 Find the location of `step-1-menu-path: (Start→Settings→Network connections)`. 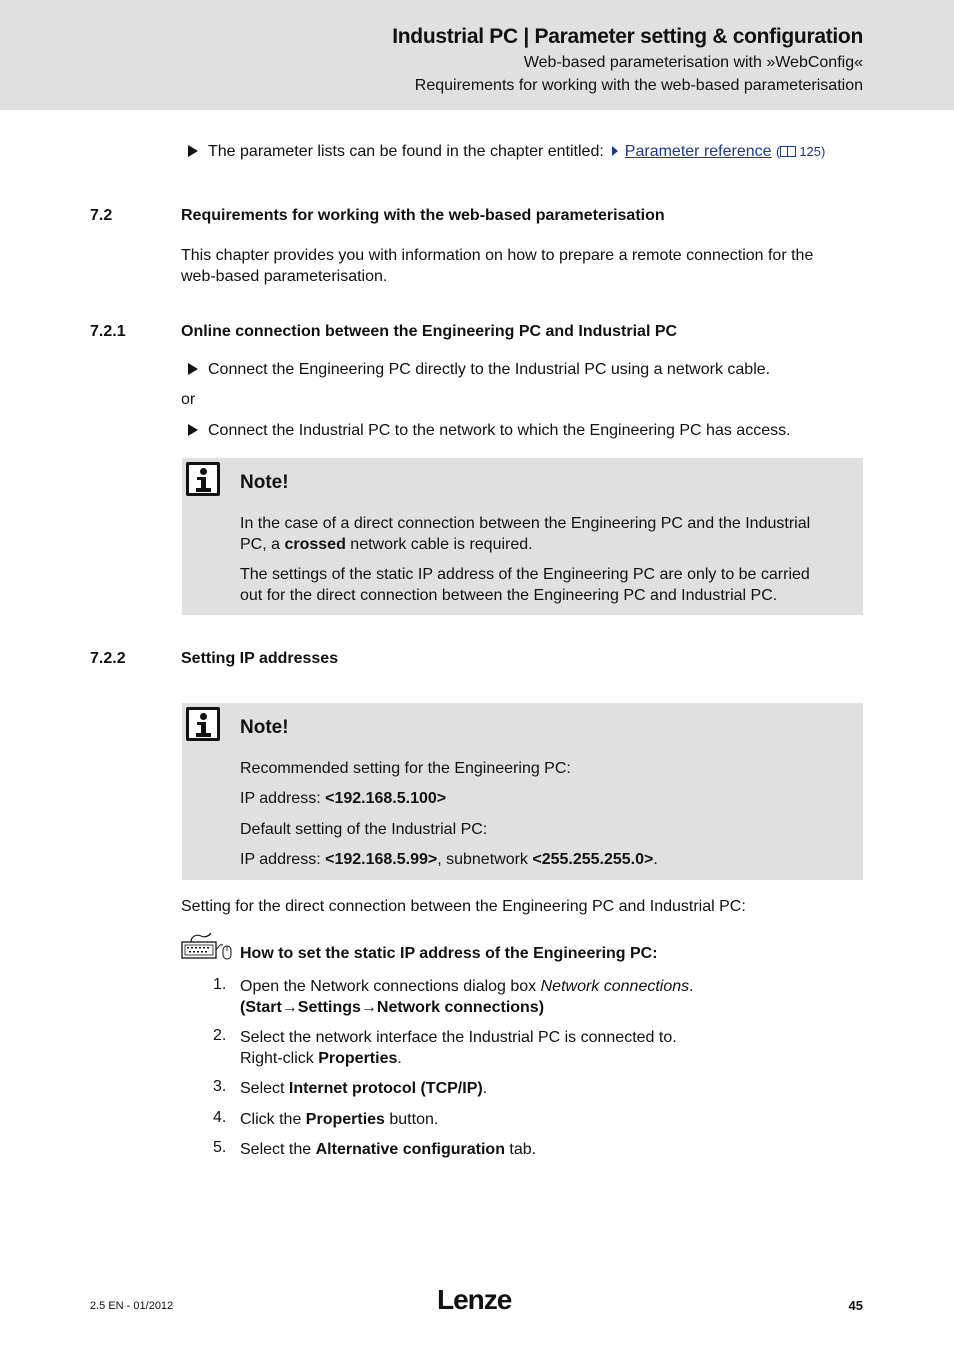

step-1-menu-path: (Start→Settings→Network connections) is located at coordinates (392, 1007).